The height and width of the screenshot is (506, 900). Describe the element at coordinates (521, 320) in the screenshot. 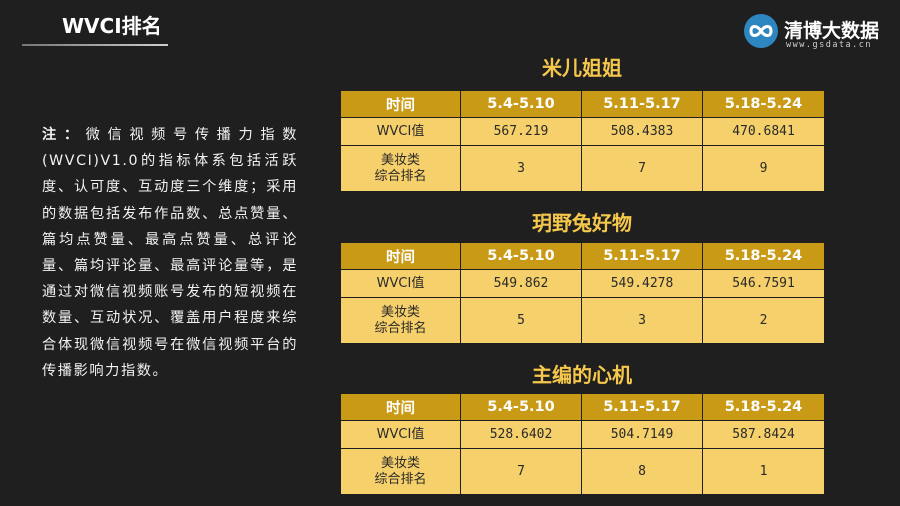

I see `table-cell: 5` at that location.